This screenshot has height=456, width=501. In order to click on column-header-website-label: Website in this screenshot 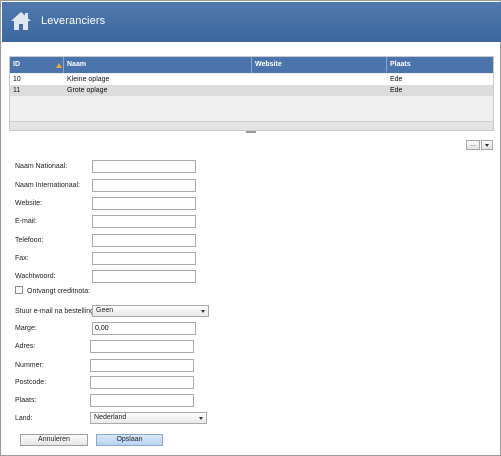, I will do `click(268, 64)`.